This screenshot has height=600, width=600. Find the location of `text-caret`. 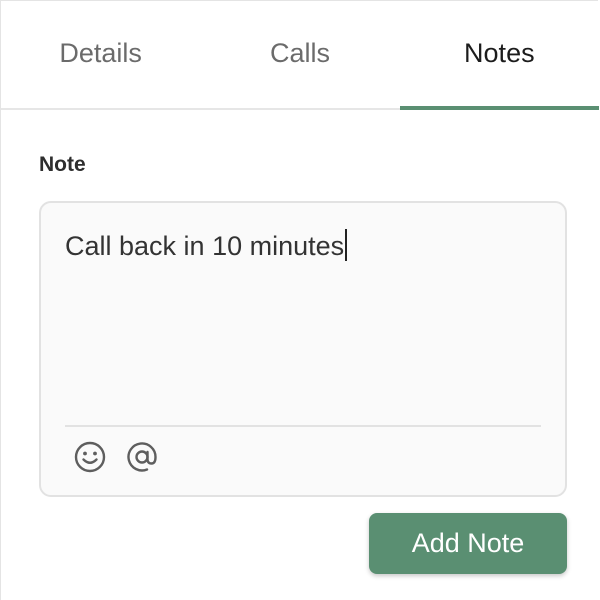

text-caret is located at coordinates (346, 245).